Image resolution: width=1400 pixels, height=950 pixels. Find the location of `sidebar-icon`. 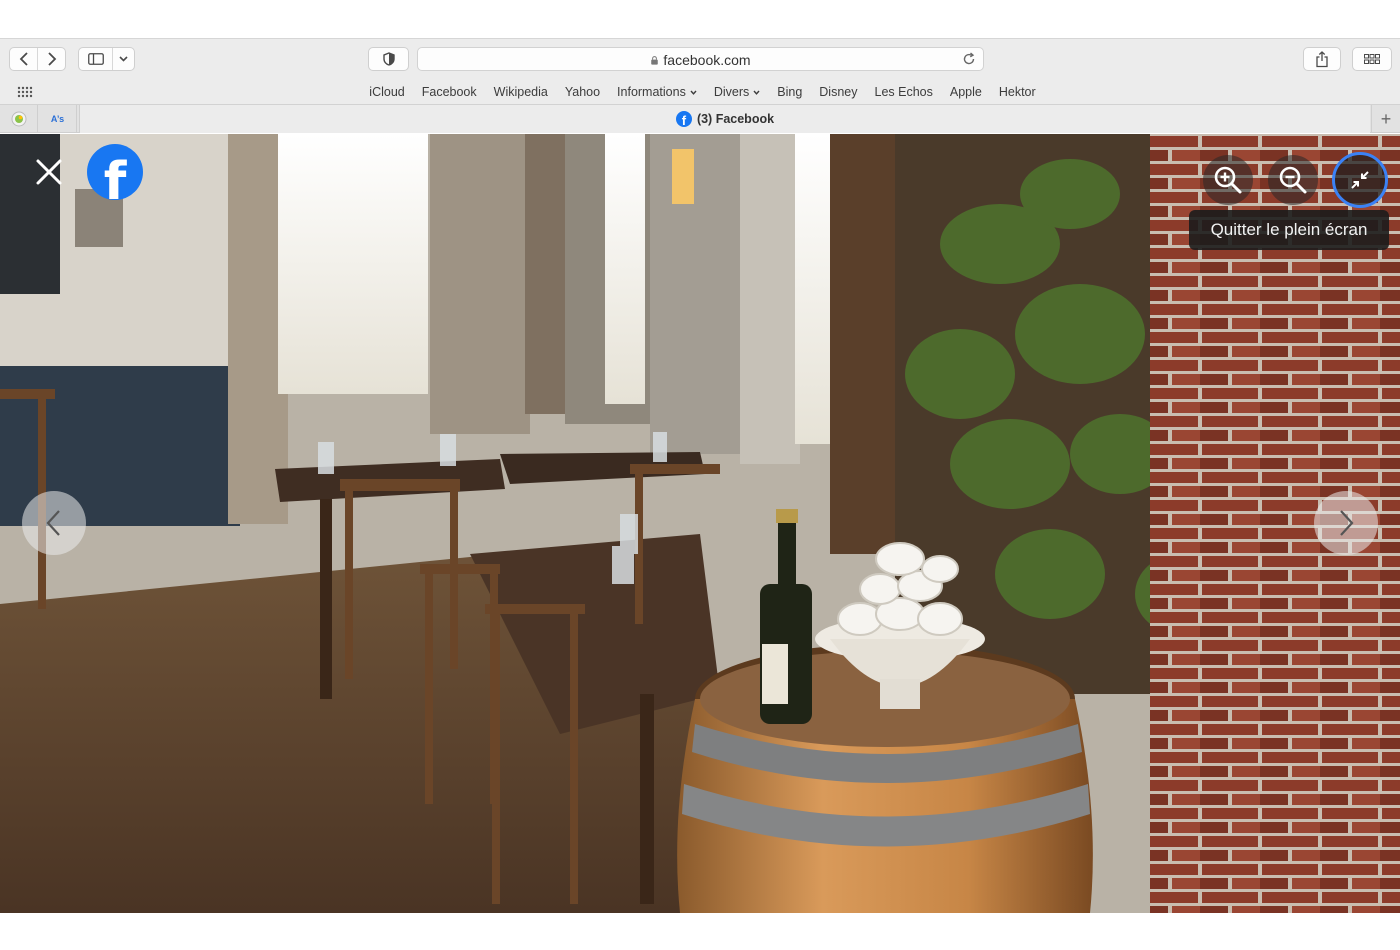

sidebar-icon is located at coordinates (95, 59).